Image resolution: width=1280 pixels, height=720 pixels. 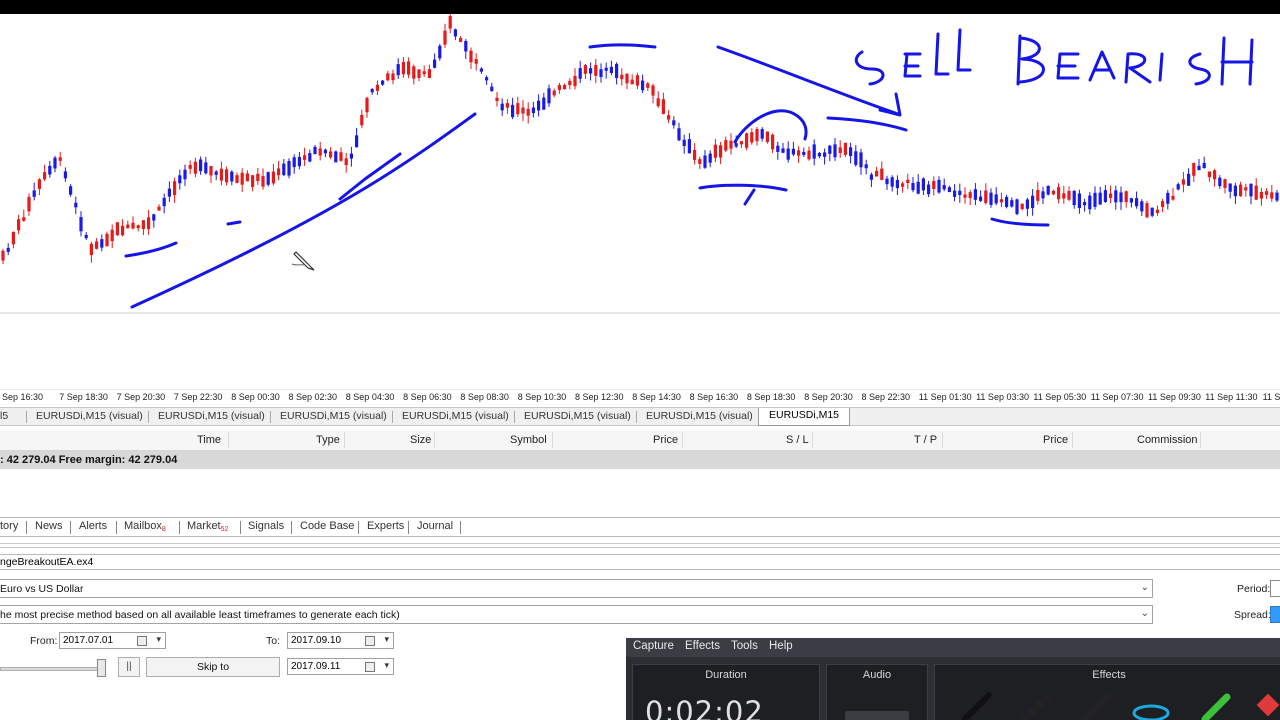 What do you see at coordinates (1055, 440) in the screenshot?
I see `column-header-close-price: Price` at bounding box center [1055, 440].